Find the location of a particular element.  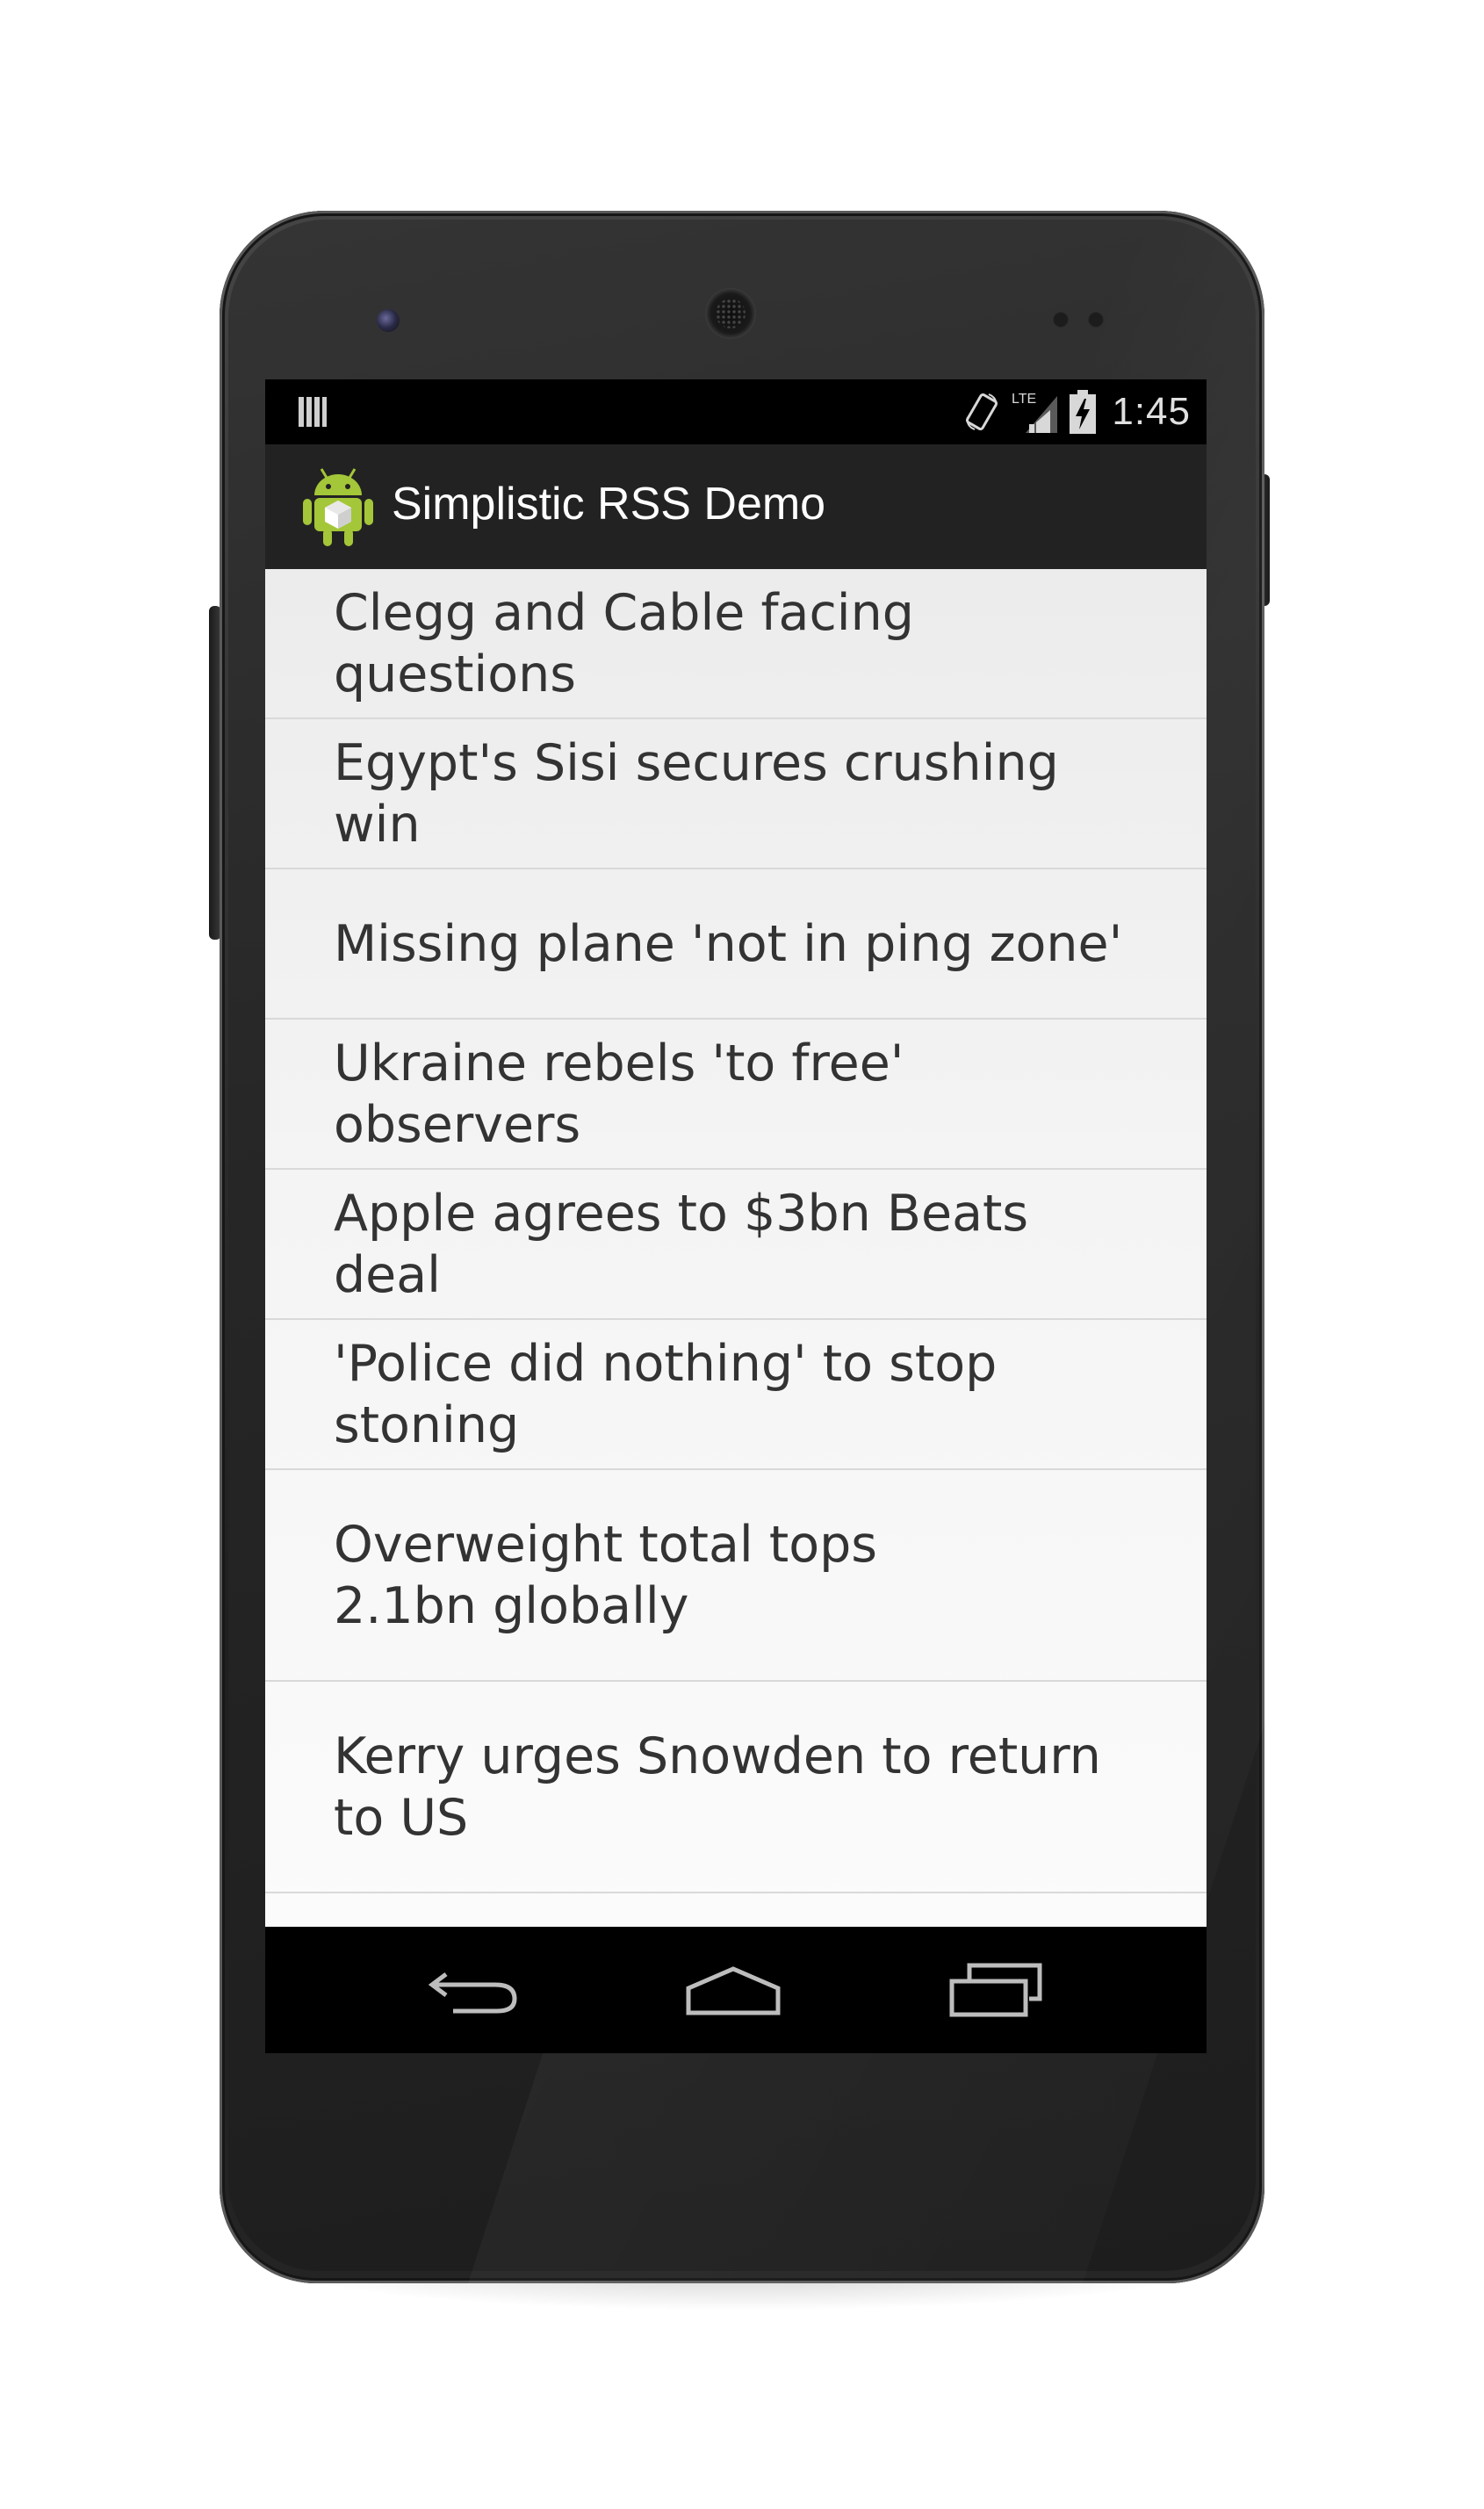

list-item-title: Apple agrees to $3bn Beats deal is located at coordinates (681, 1244).